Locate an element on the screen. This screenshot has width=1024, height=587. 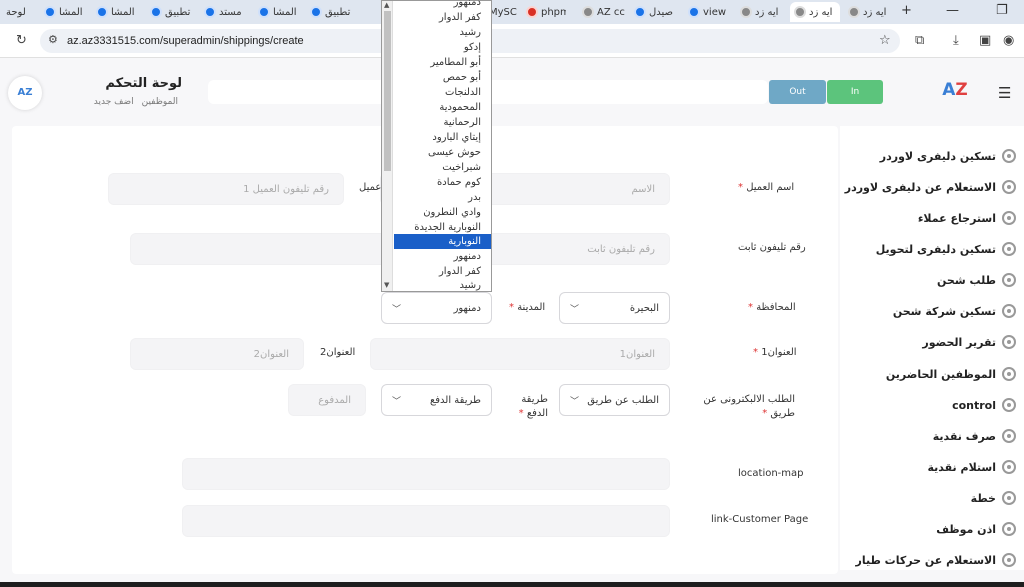
os-taskbar is located at coordinates (512, 584).